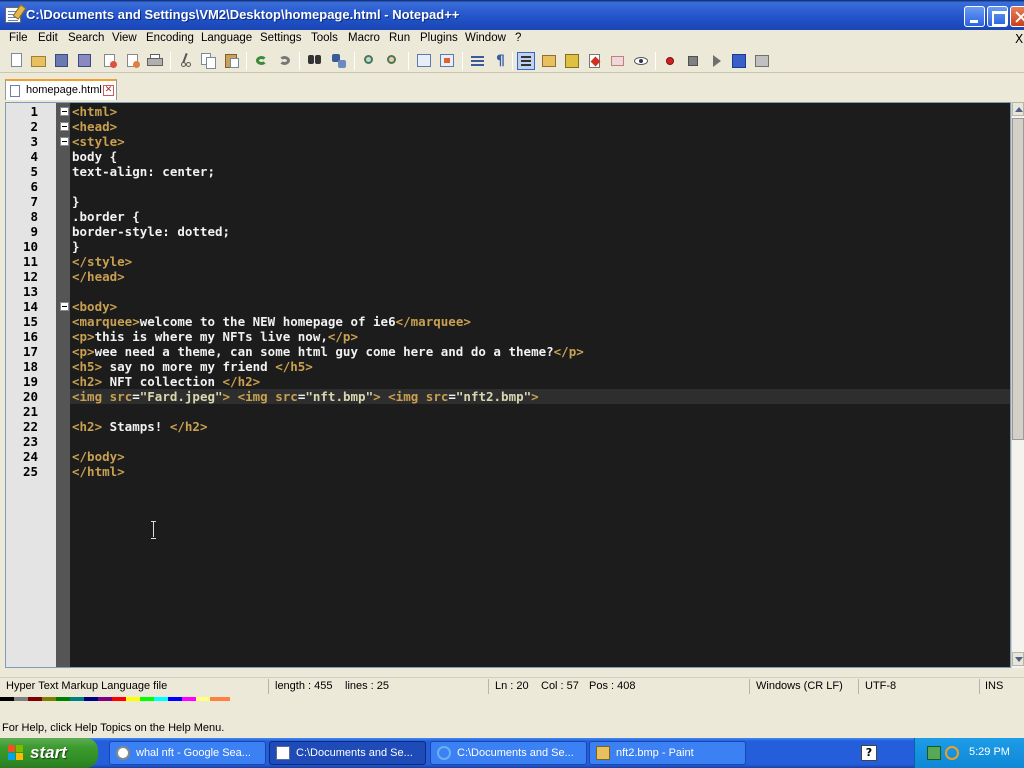  Describe the element at coordinates (508, 156) in the screenshot. I see `code-line: 4 body {` at that location.